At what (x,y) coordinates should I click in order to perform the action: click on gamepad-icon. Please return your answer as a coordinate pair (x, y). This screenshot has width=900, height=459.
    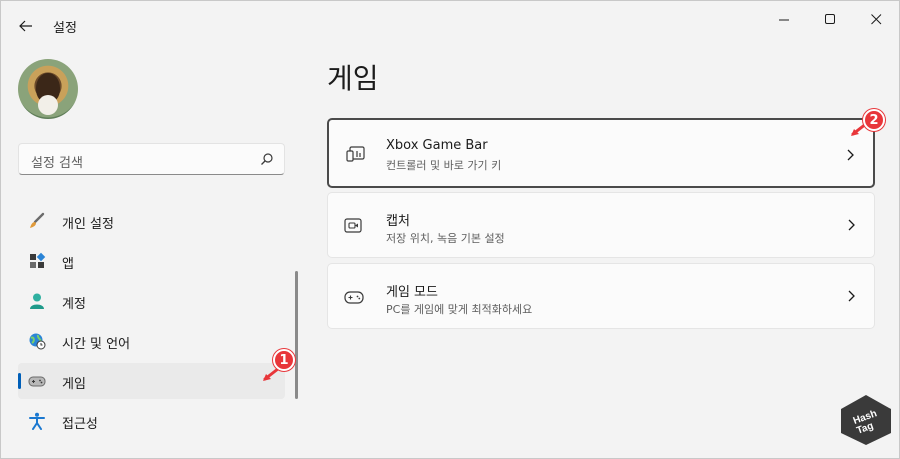
    Looking at the image, I should click on (37, 381).